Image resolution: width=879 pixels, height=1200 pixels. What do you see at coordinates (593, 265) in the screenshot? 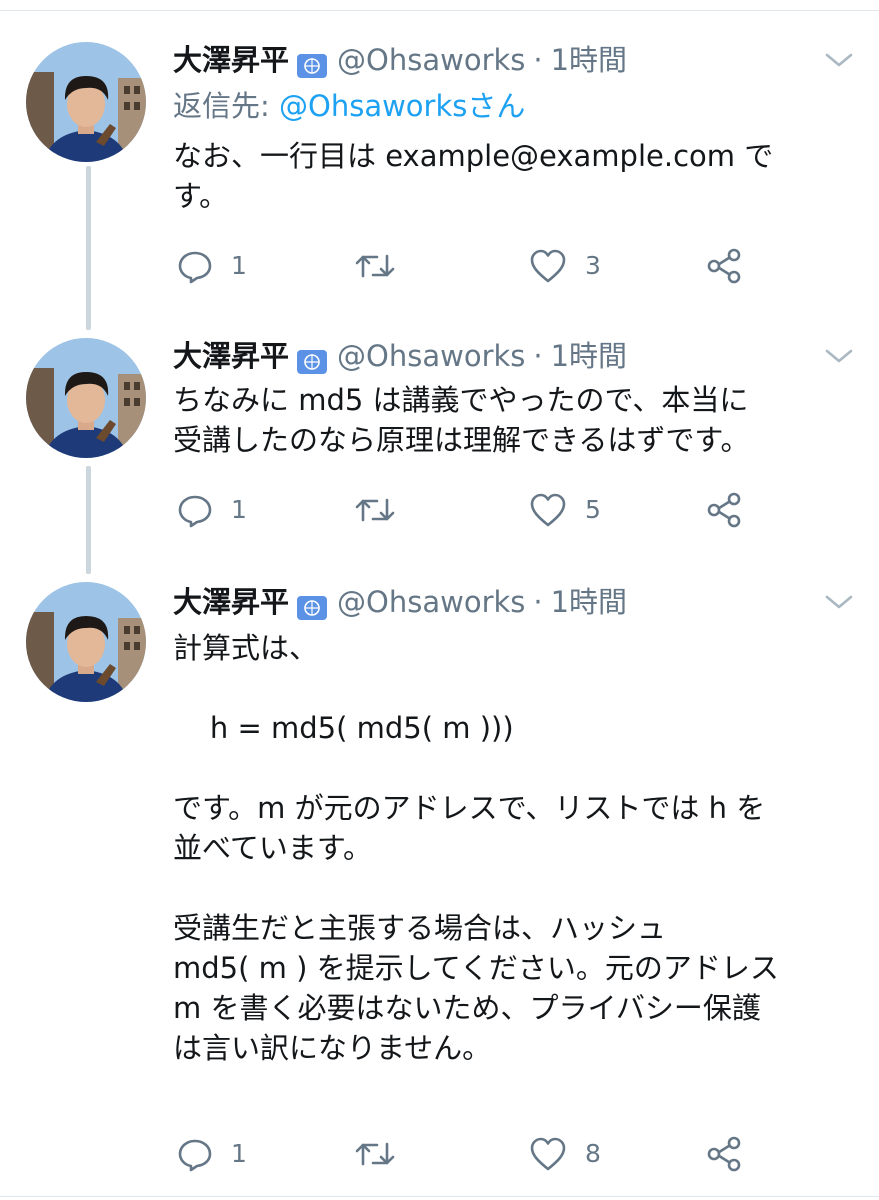
I see `like-count: 3` at bounding box center [593, 265].